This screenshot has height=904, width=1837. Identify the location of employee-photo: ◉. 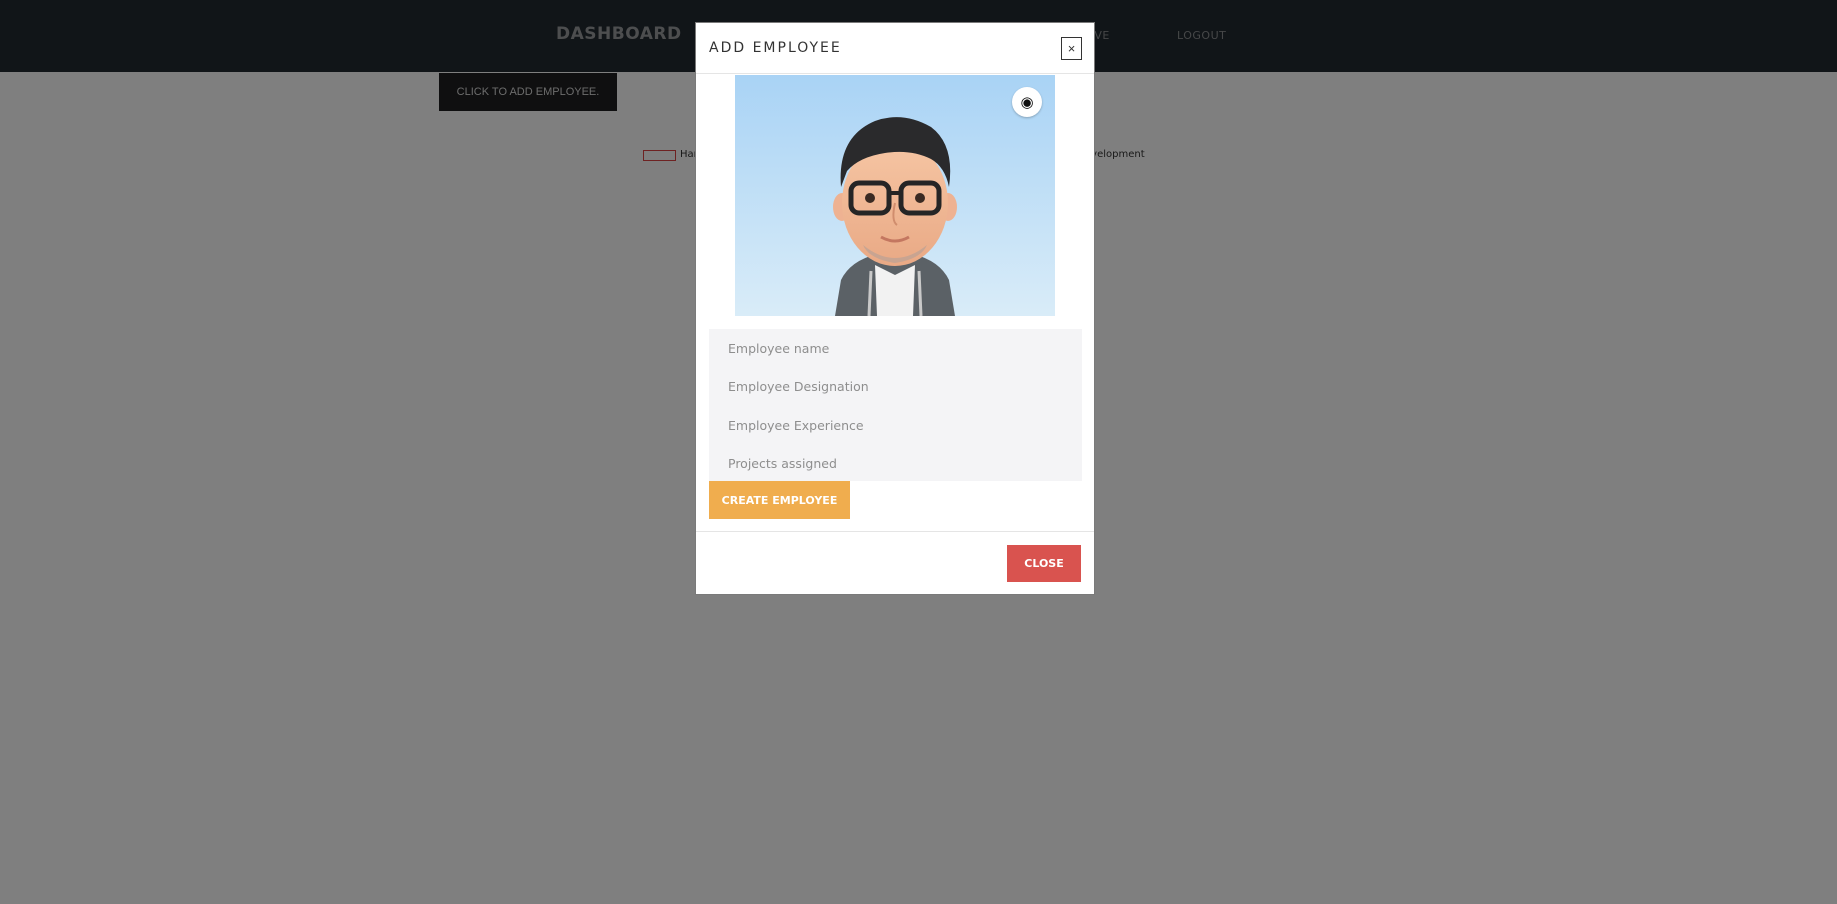
(895, 195).